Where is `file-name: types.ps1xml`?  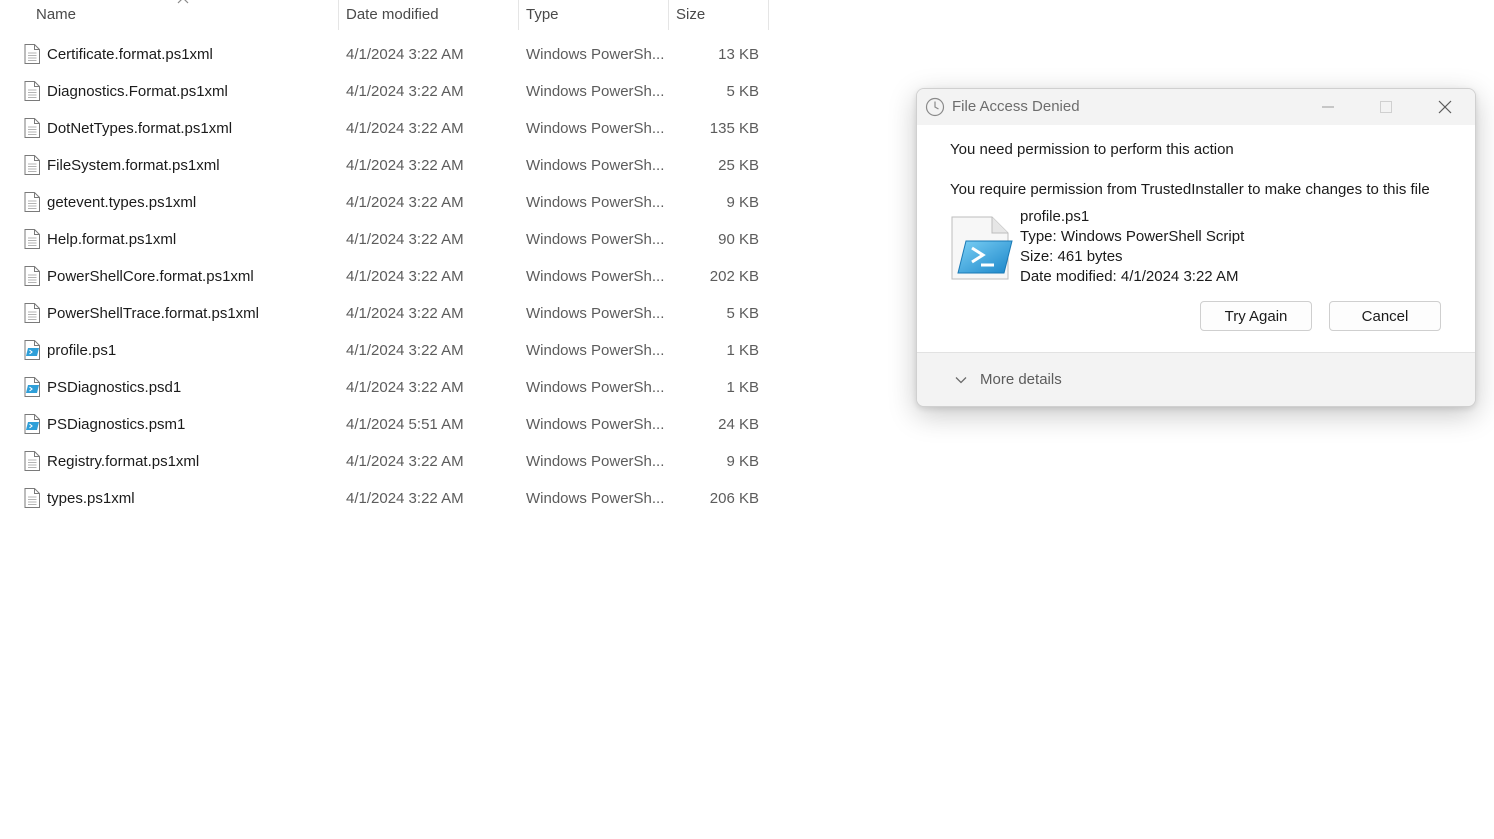 file-name: types.ps1xml is located at coordinates (91, 498).